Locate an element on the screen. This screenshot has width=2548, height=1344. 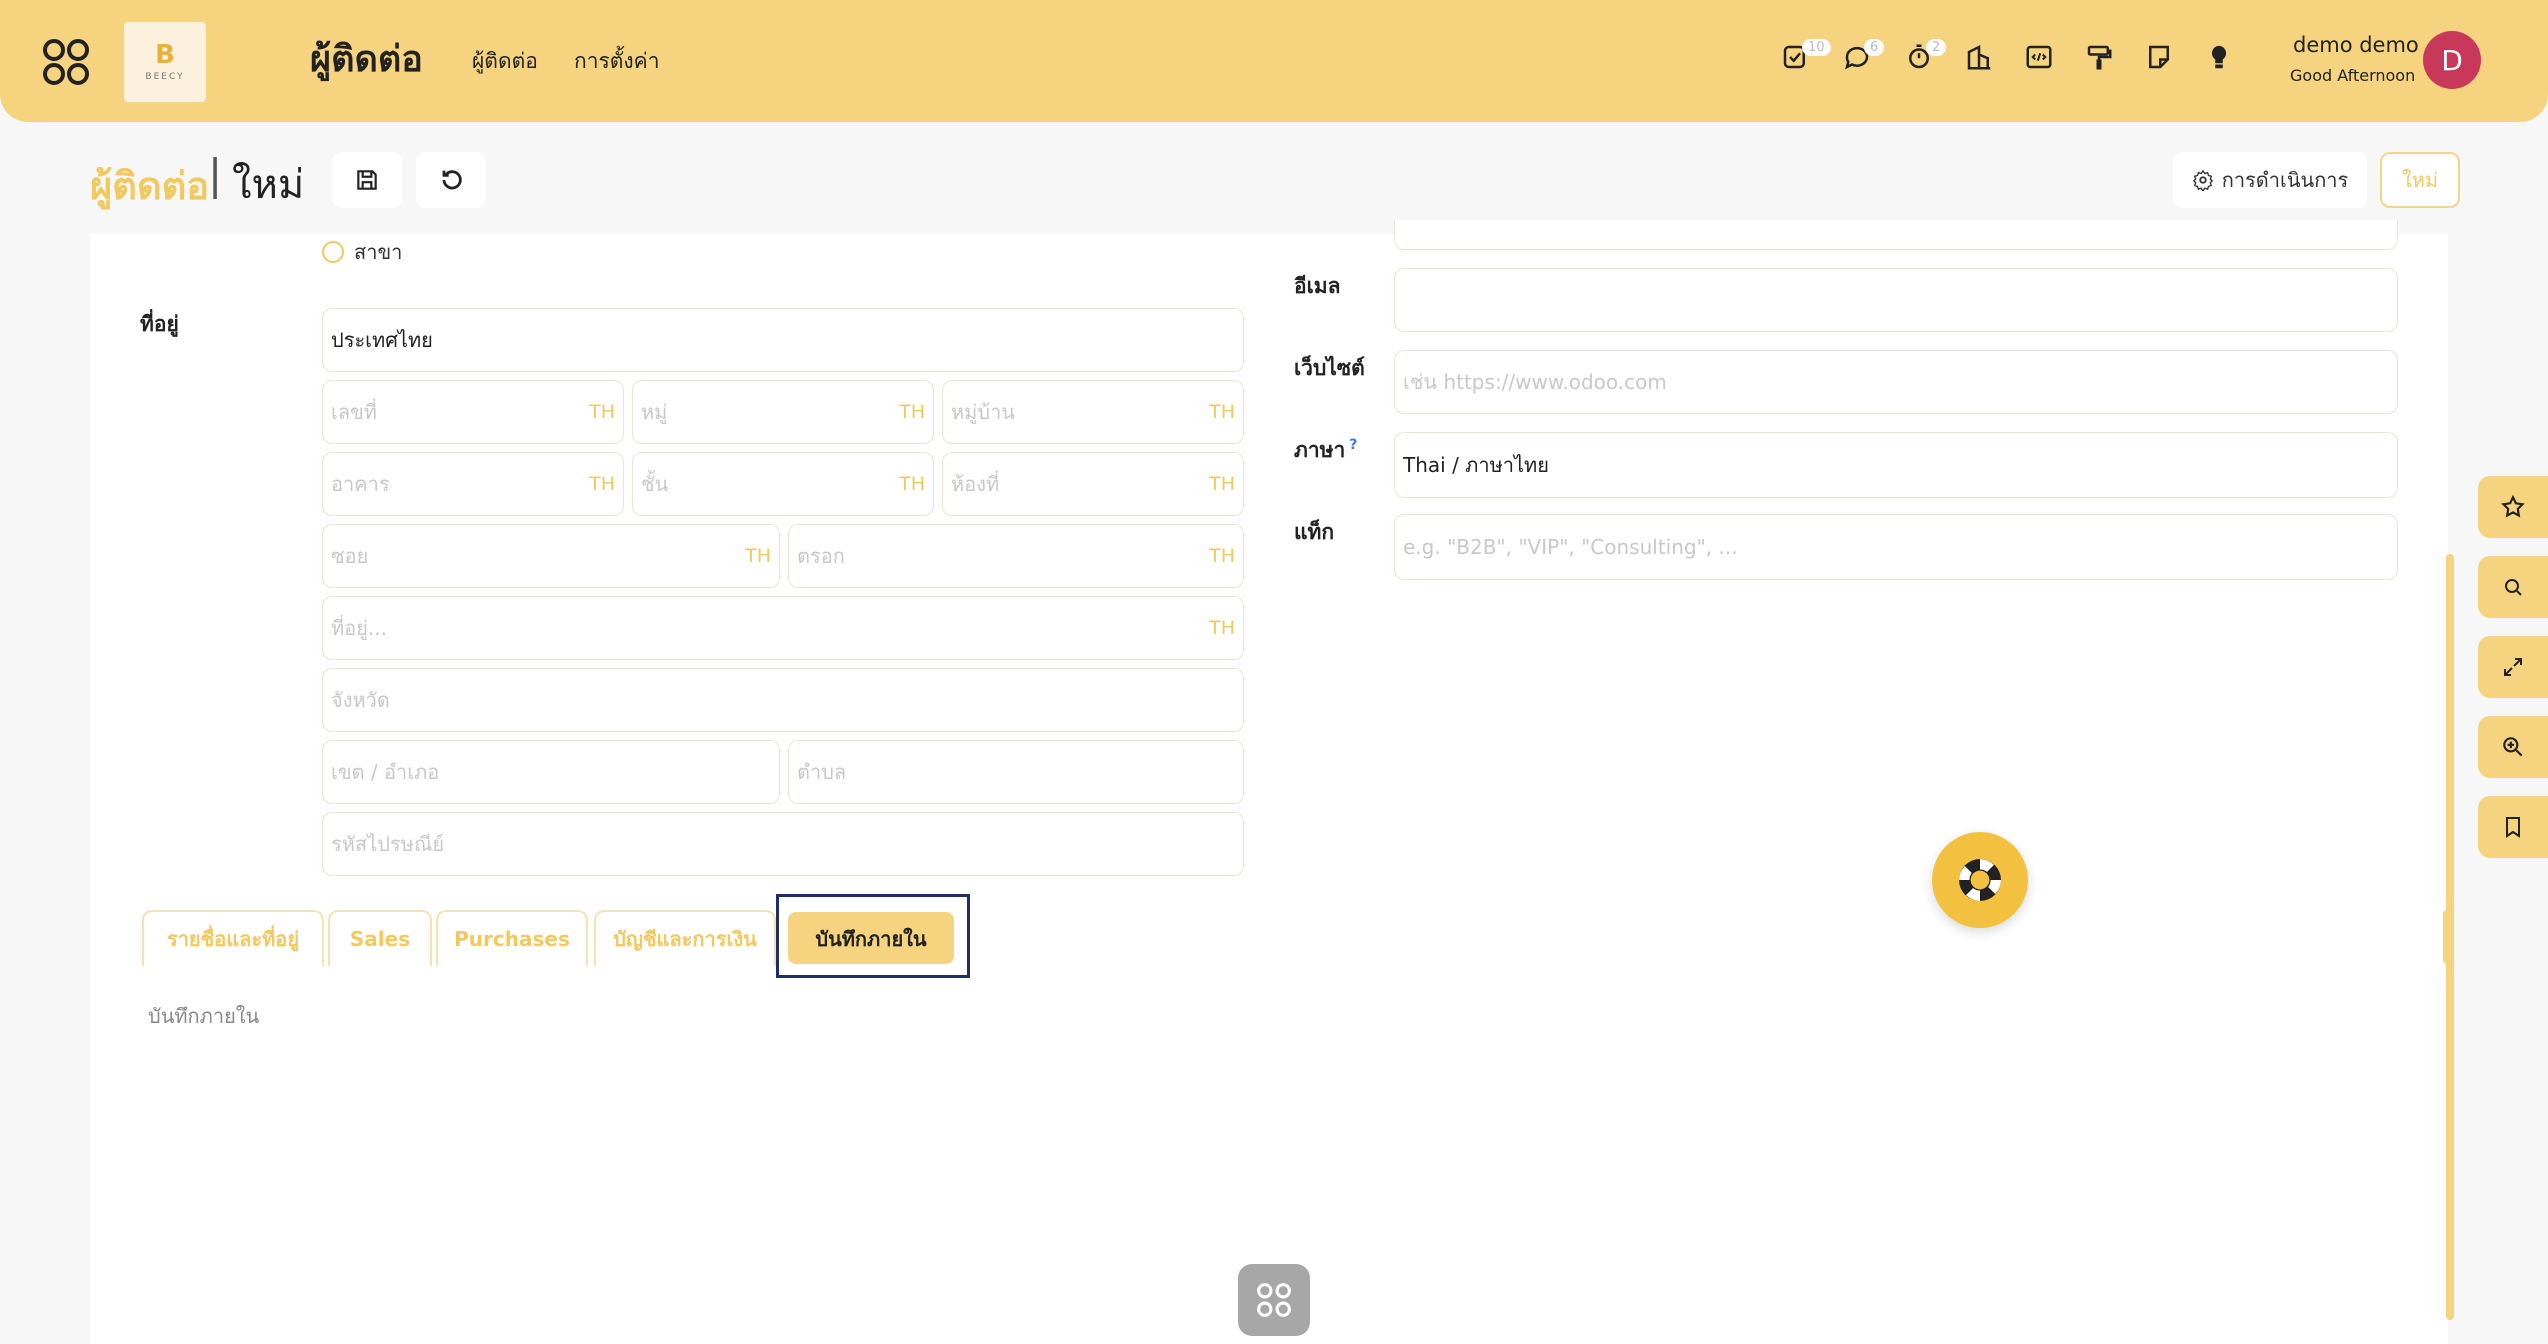
app-grid-icon is located at coordinates (1274, 1300).